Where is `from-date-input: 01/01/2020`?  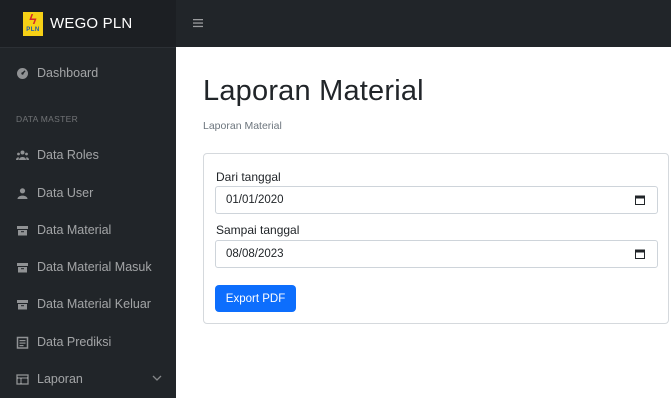
from-date-input: 01/01/2020 is located at coordinates (436, 200).